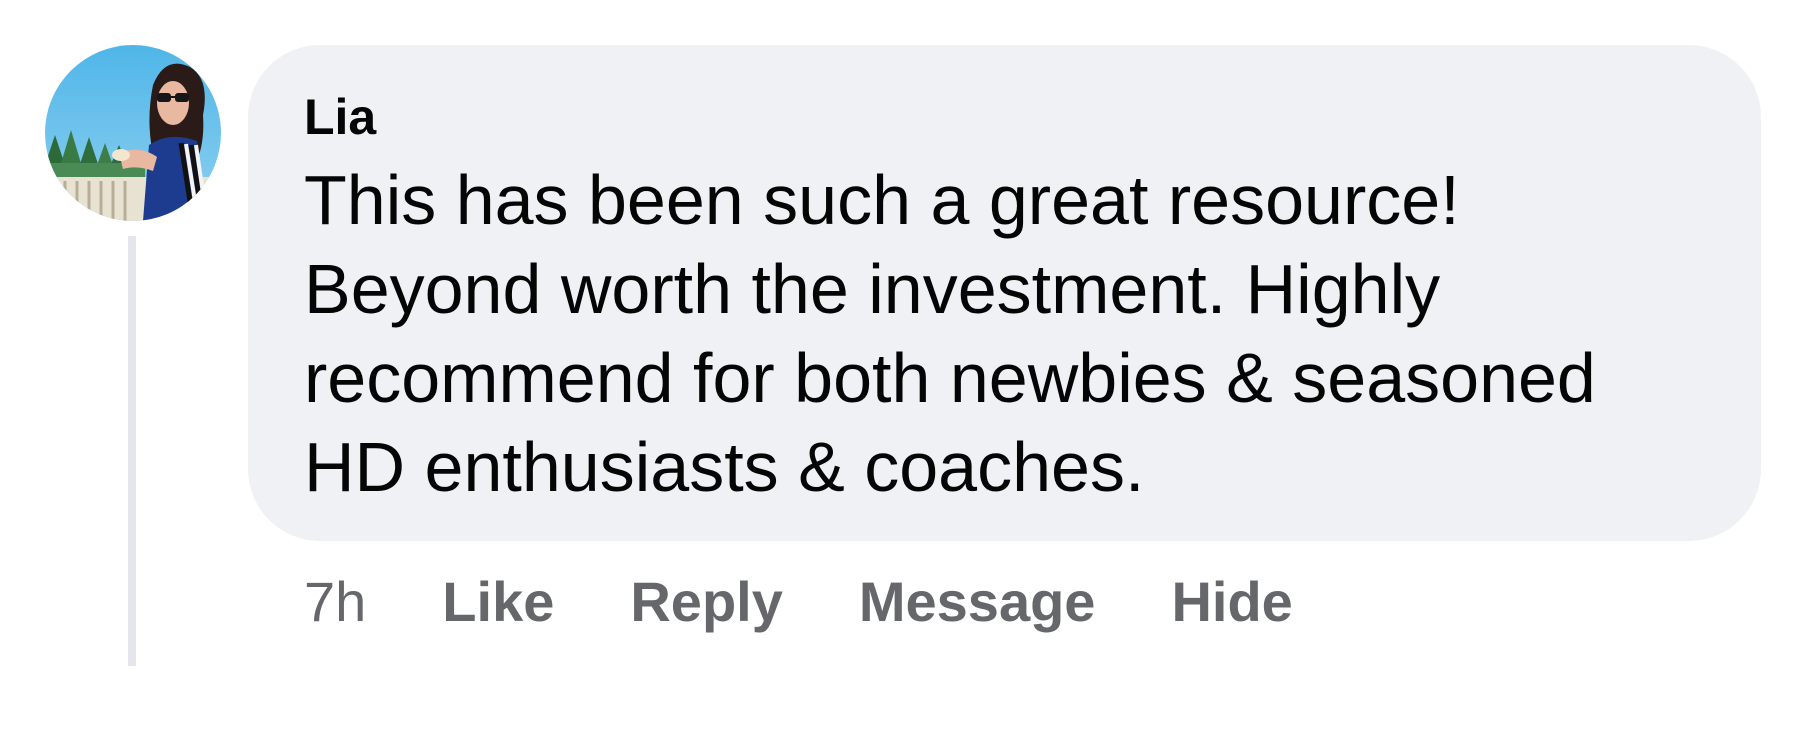  I want to click on reply-button: Reply, so click(706, 601).